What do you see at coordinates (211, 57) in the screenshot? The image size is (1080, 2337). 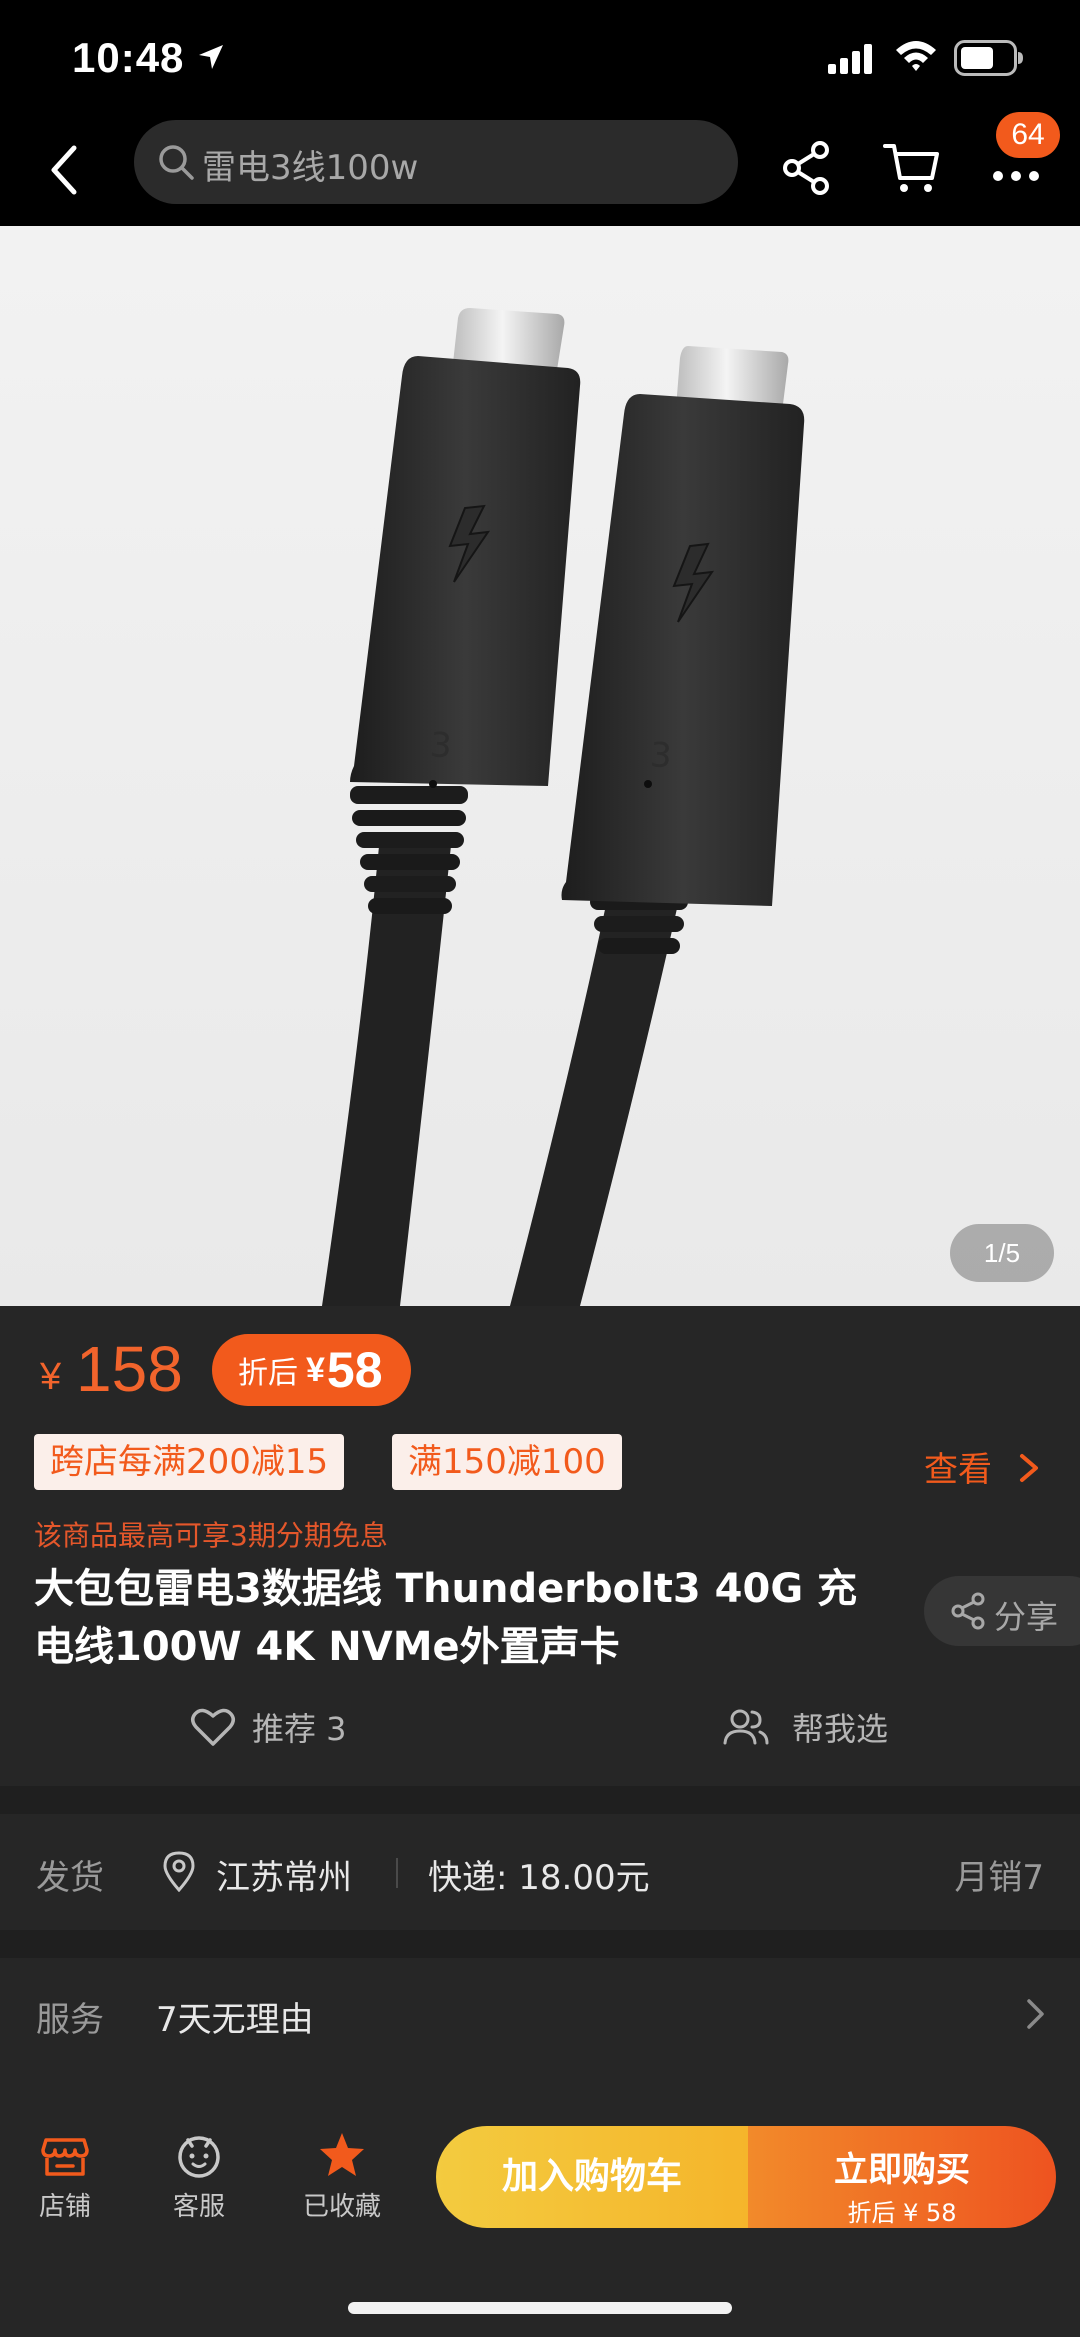 I see `location-arrow-icon` at bounding box center [211, 57].